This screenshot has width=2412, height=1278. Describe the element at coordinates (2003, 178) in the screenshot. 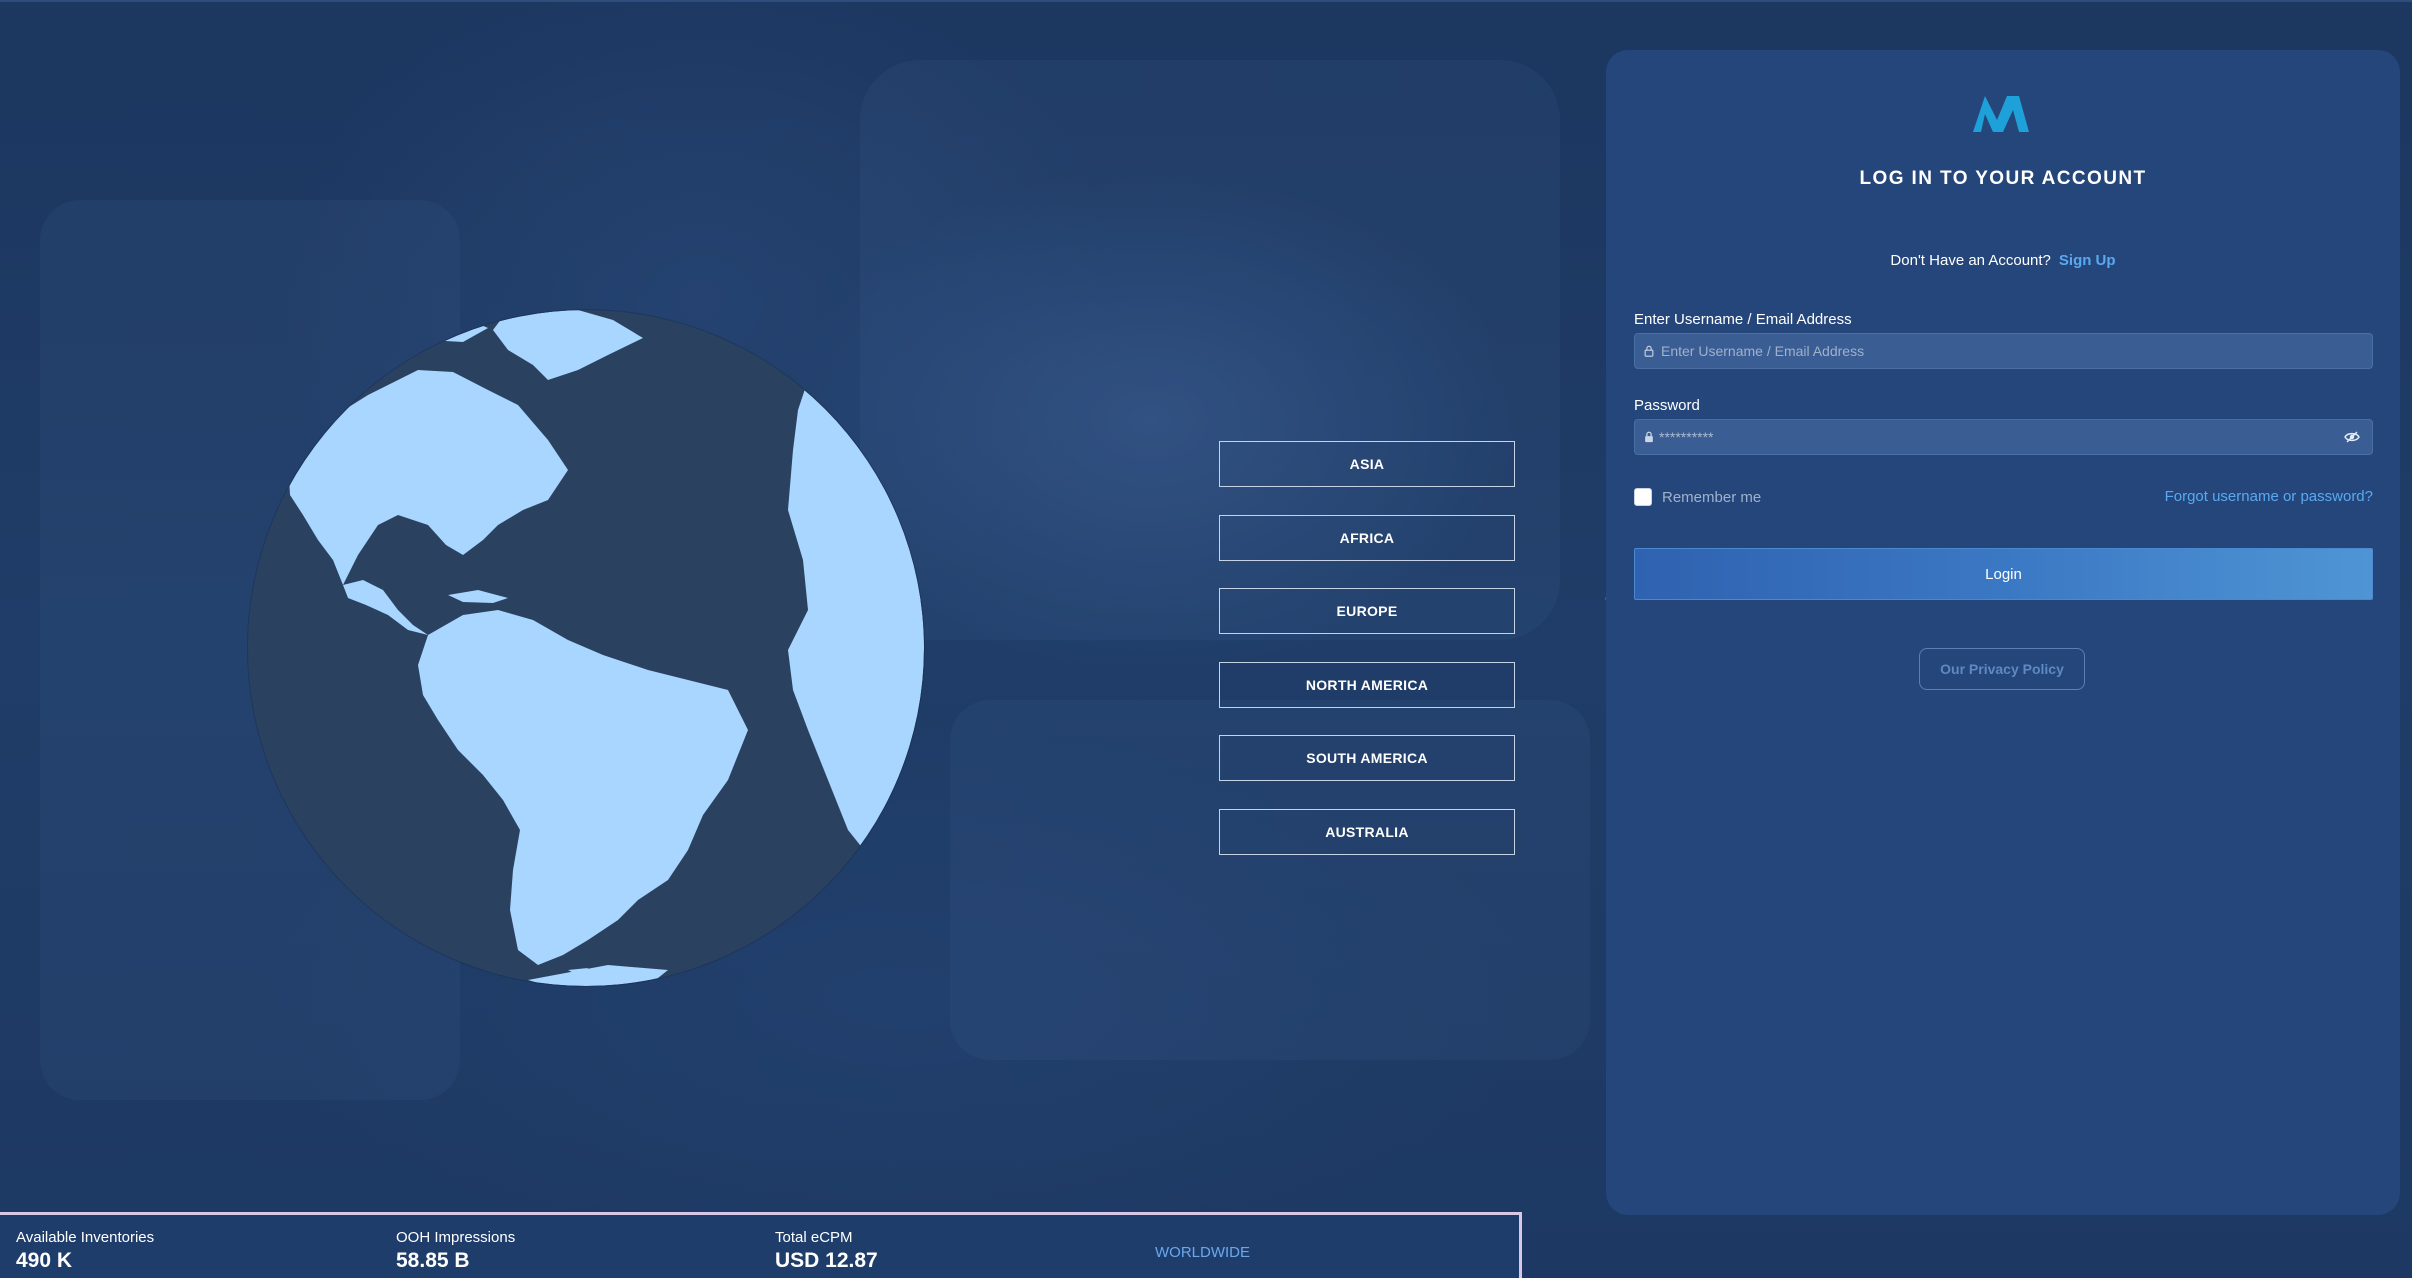

I see `login-title: LOG IN TO YOUR ACCOUNT` at that location.